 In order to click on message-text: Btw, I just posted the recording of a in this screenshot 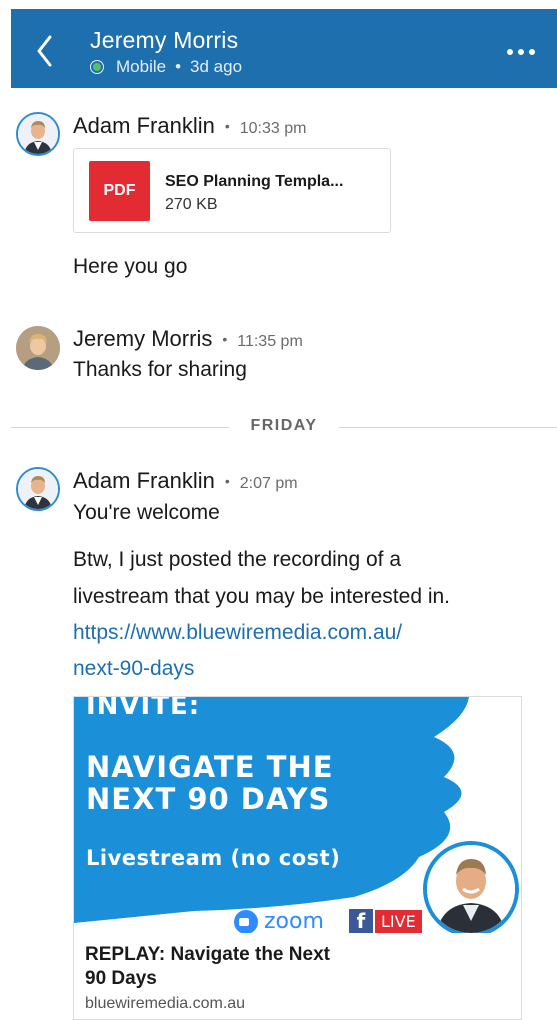, I will do `click(237, 559)`.